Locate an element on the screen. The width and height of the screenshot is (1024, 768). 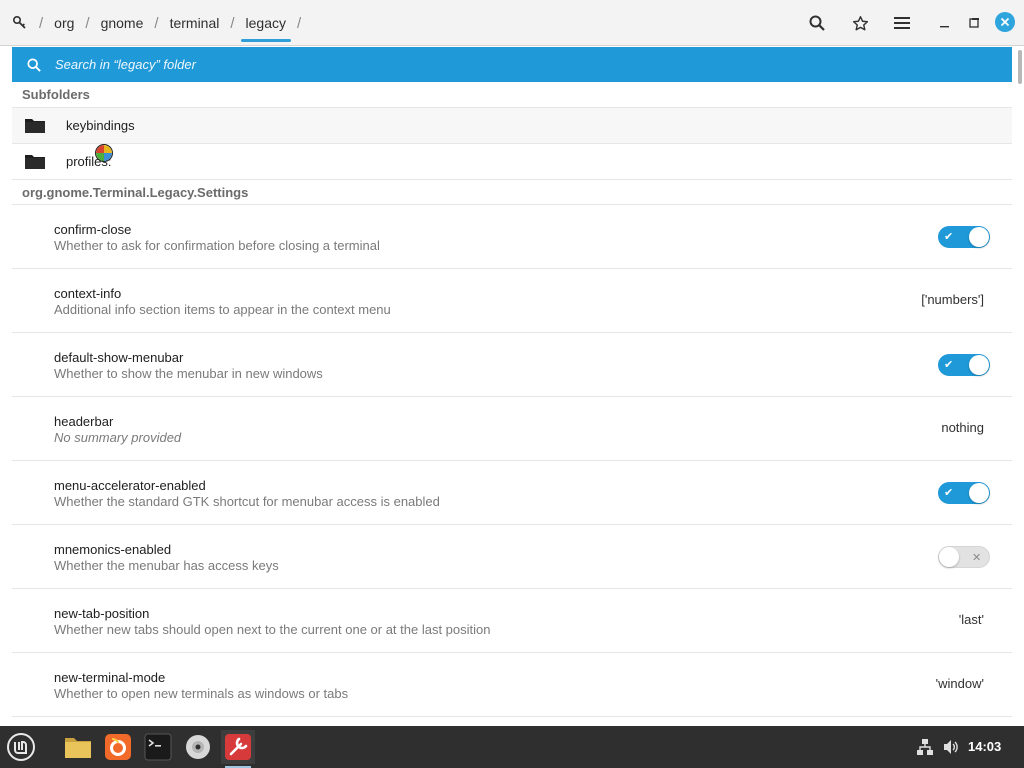
search-bar is located at coordinates (512, 64).